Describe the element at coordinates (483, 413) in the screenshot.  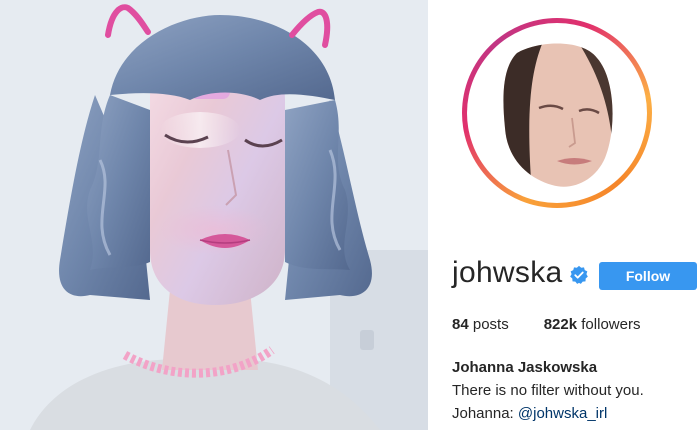
I see `bio-link-prefix: Johanna:` at that location.